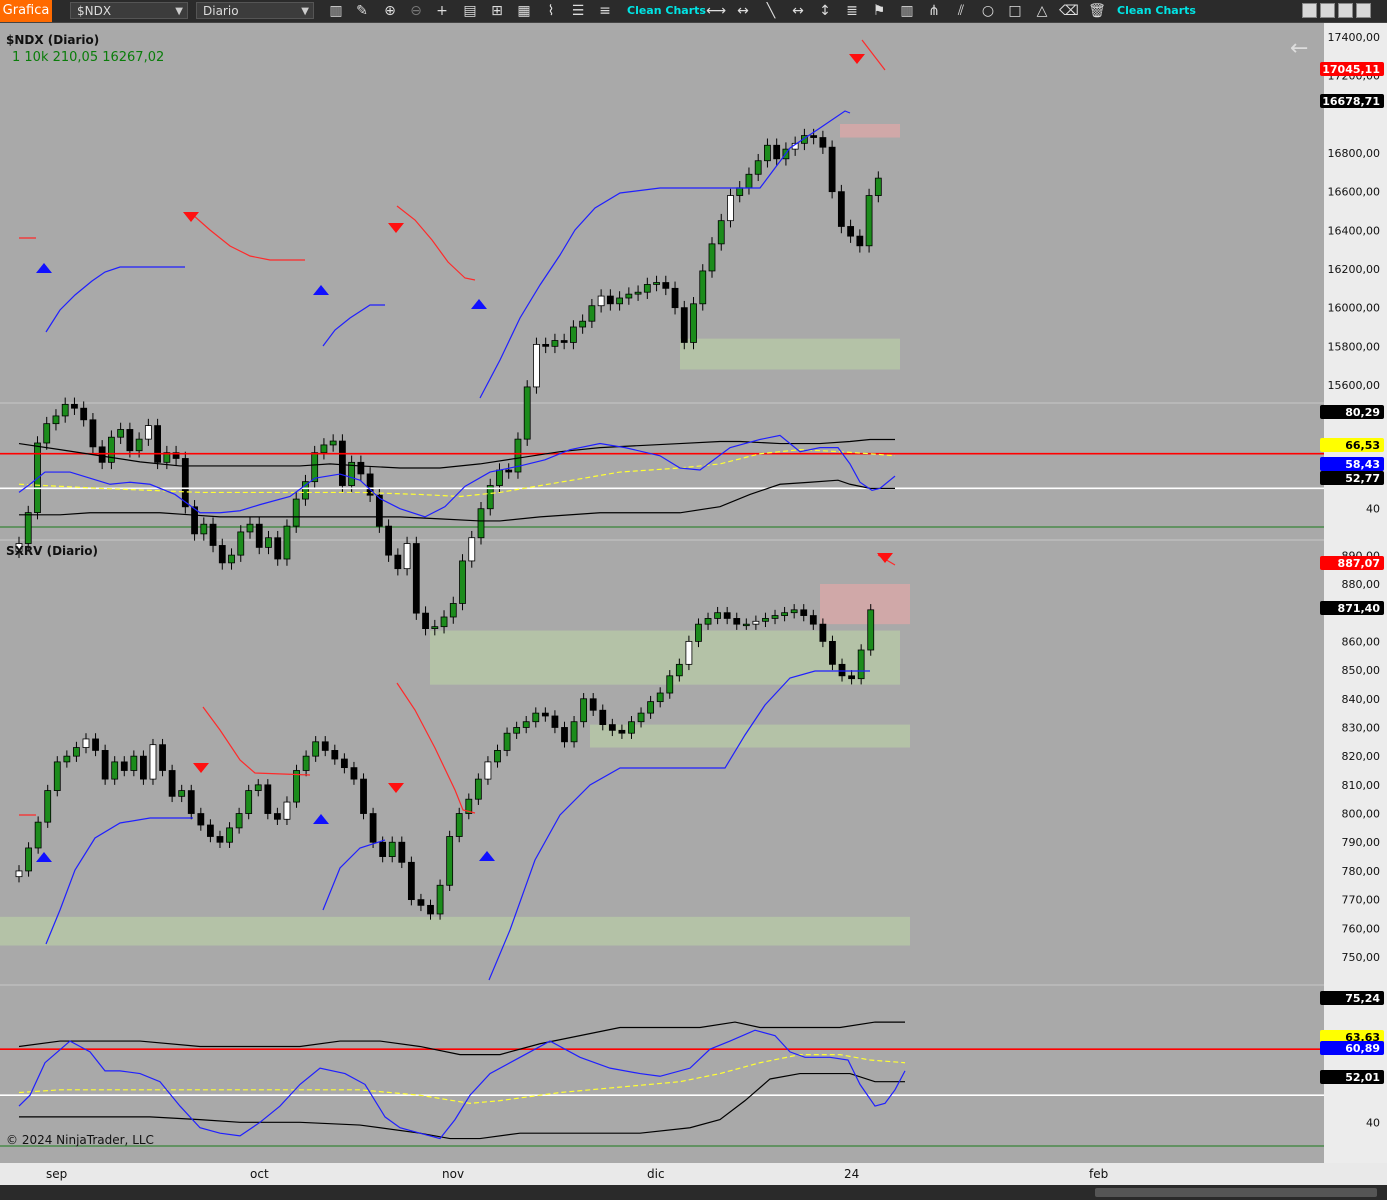  Describe the element at coordinates (605, 11) in the screenshot. I see `list-icon: ≡` at that location.